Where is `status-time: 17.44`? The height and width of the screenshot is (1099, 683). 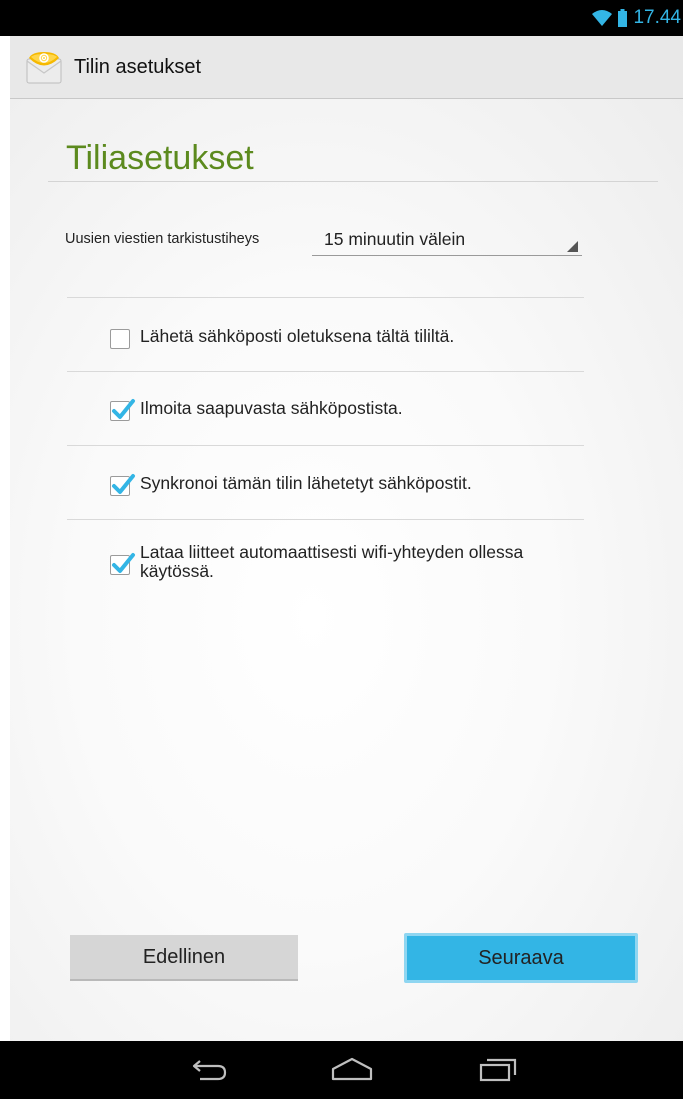 status-time: 17.44 is located at coordinates (657, 17).